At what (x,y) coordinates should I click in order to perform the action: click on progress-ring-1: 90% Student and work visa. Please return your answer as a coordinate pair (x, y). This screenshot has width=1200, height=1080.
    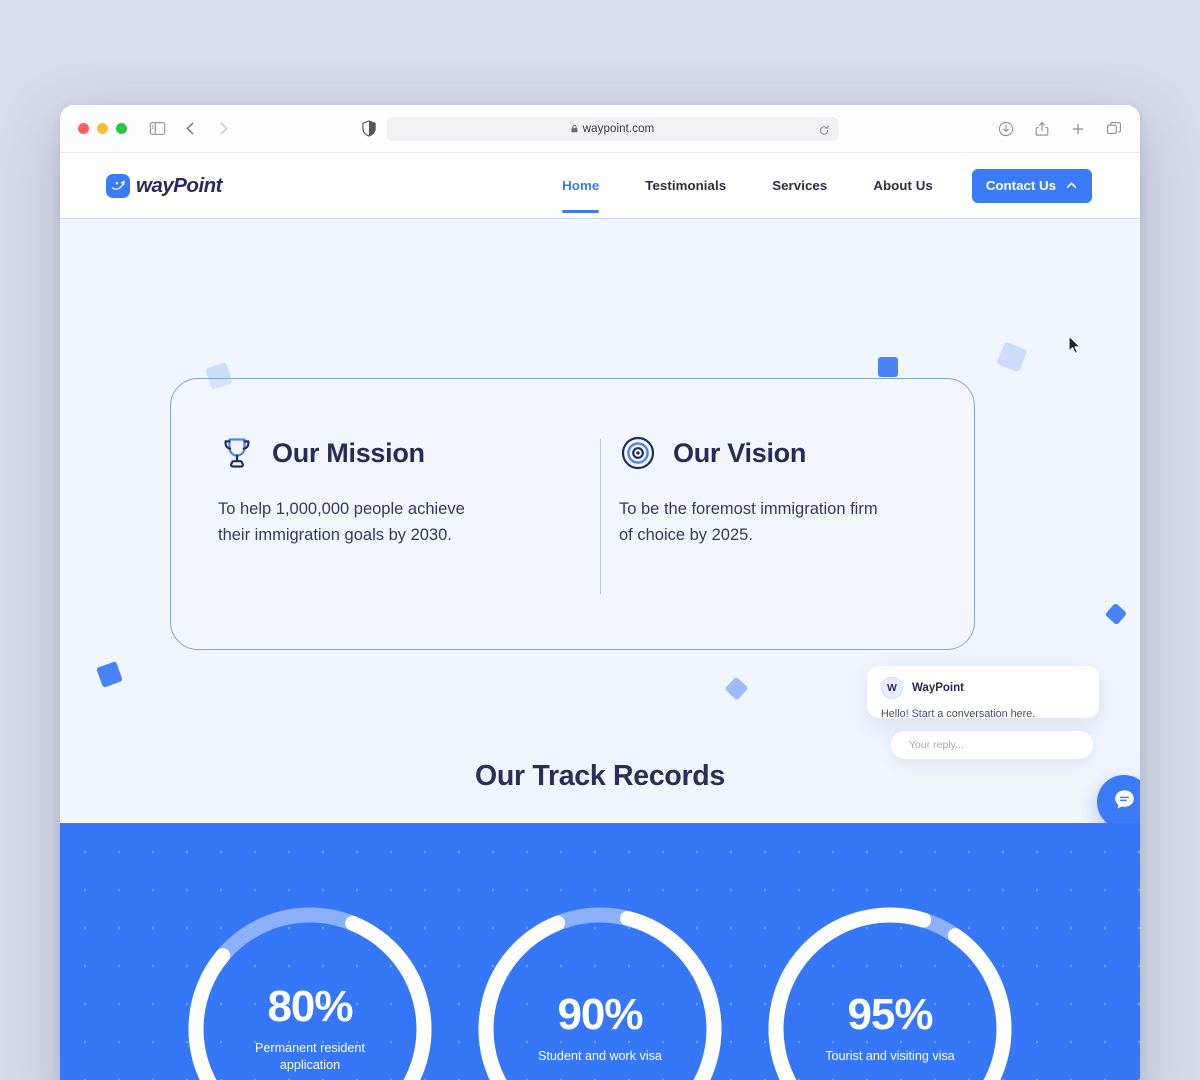
    Looking at the image, I should click on (600, 990).